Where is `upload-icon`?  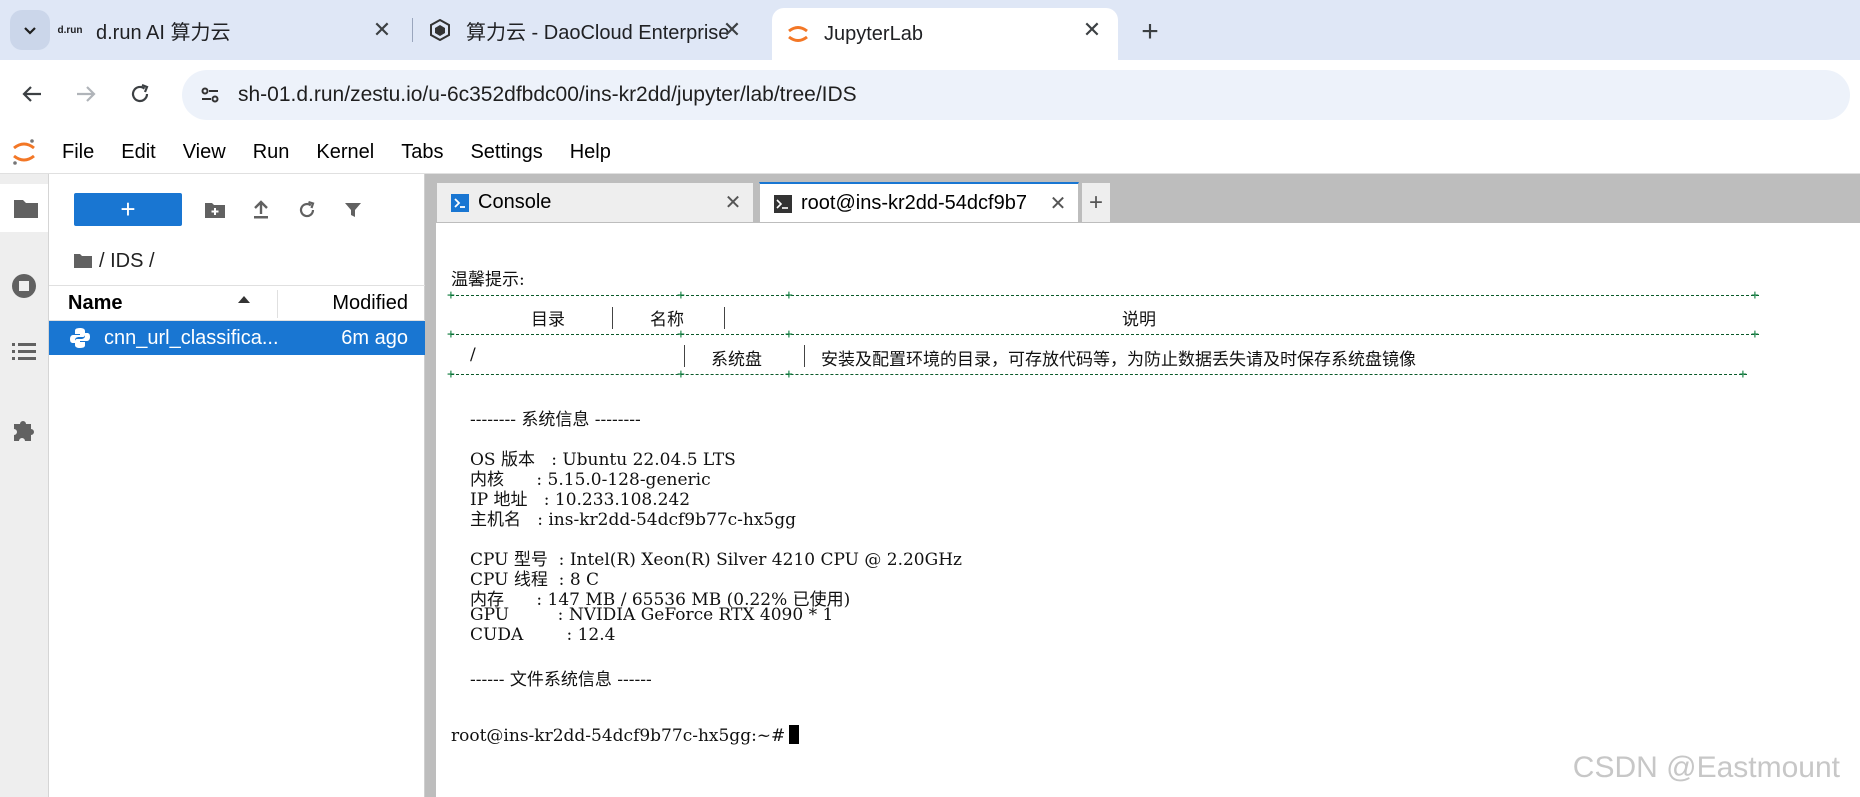 upload-icon is located at coordinates (261, 209).